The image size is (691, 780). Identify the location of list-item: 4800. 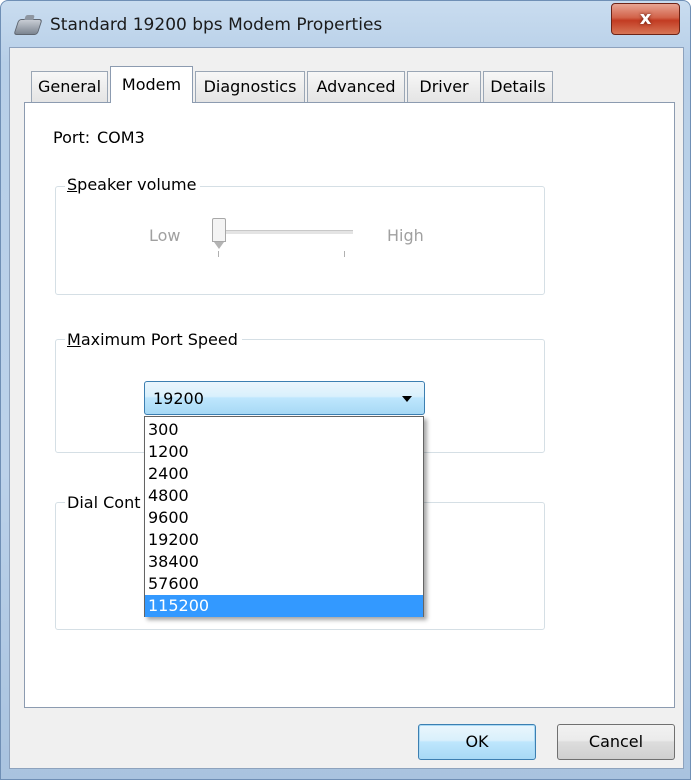
(284, 496).